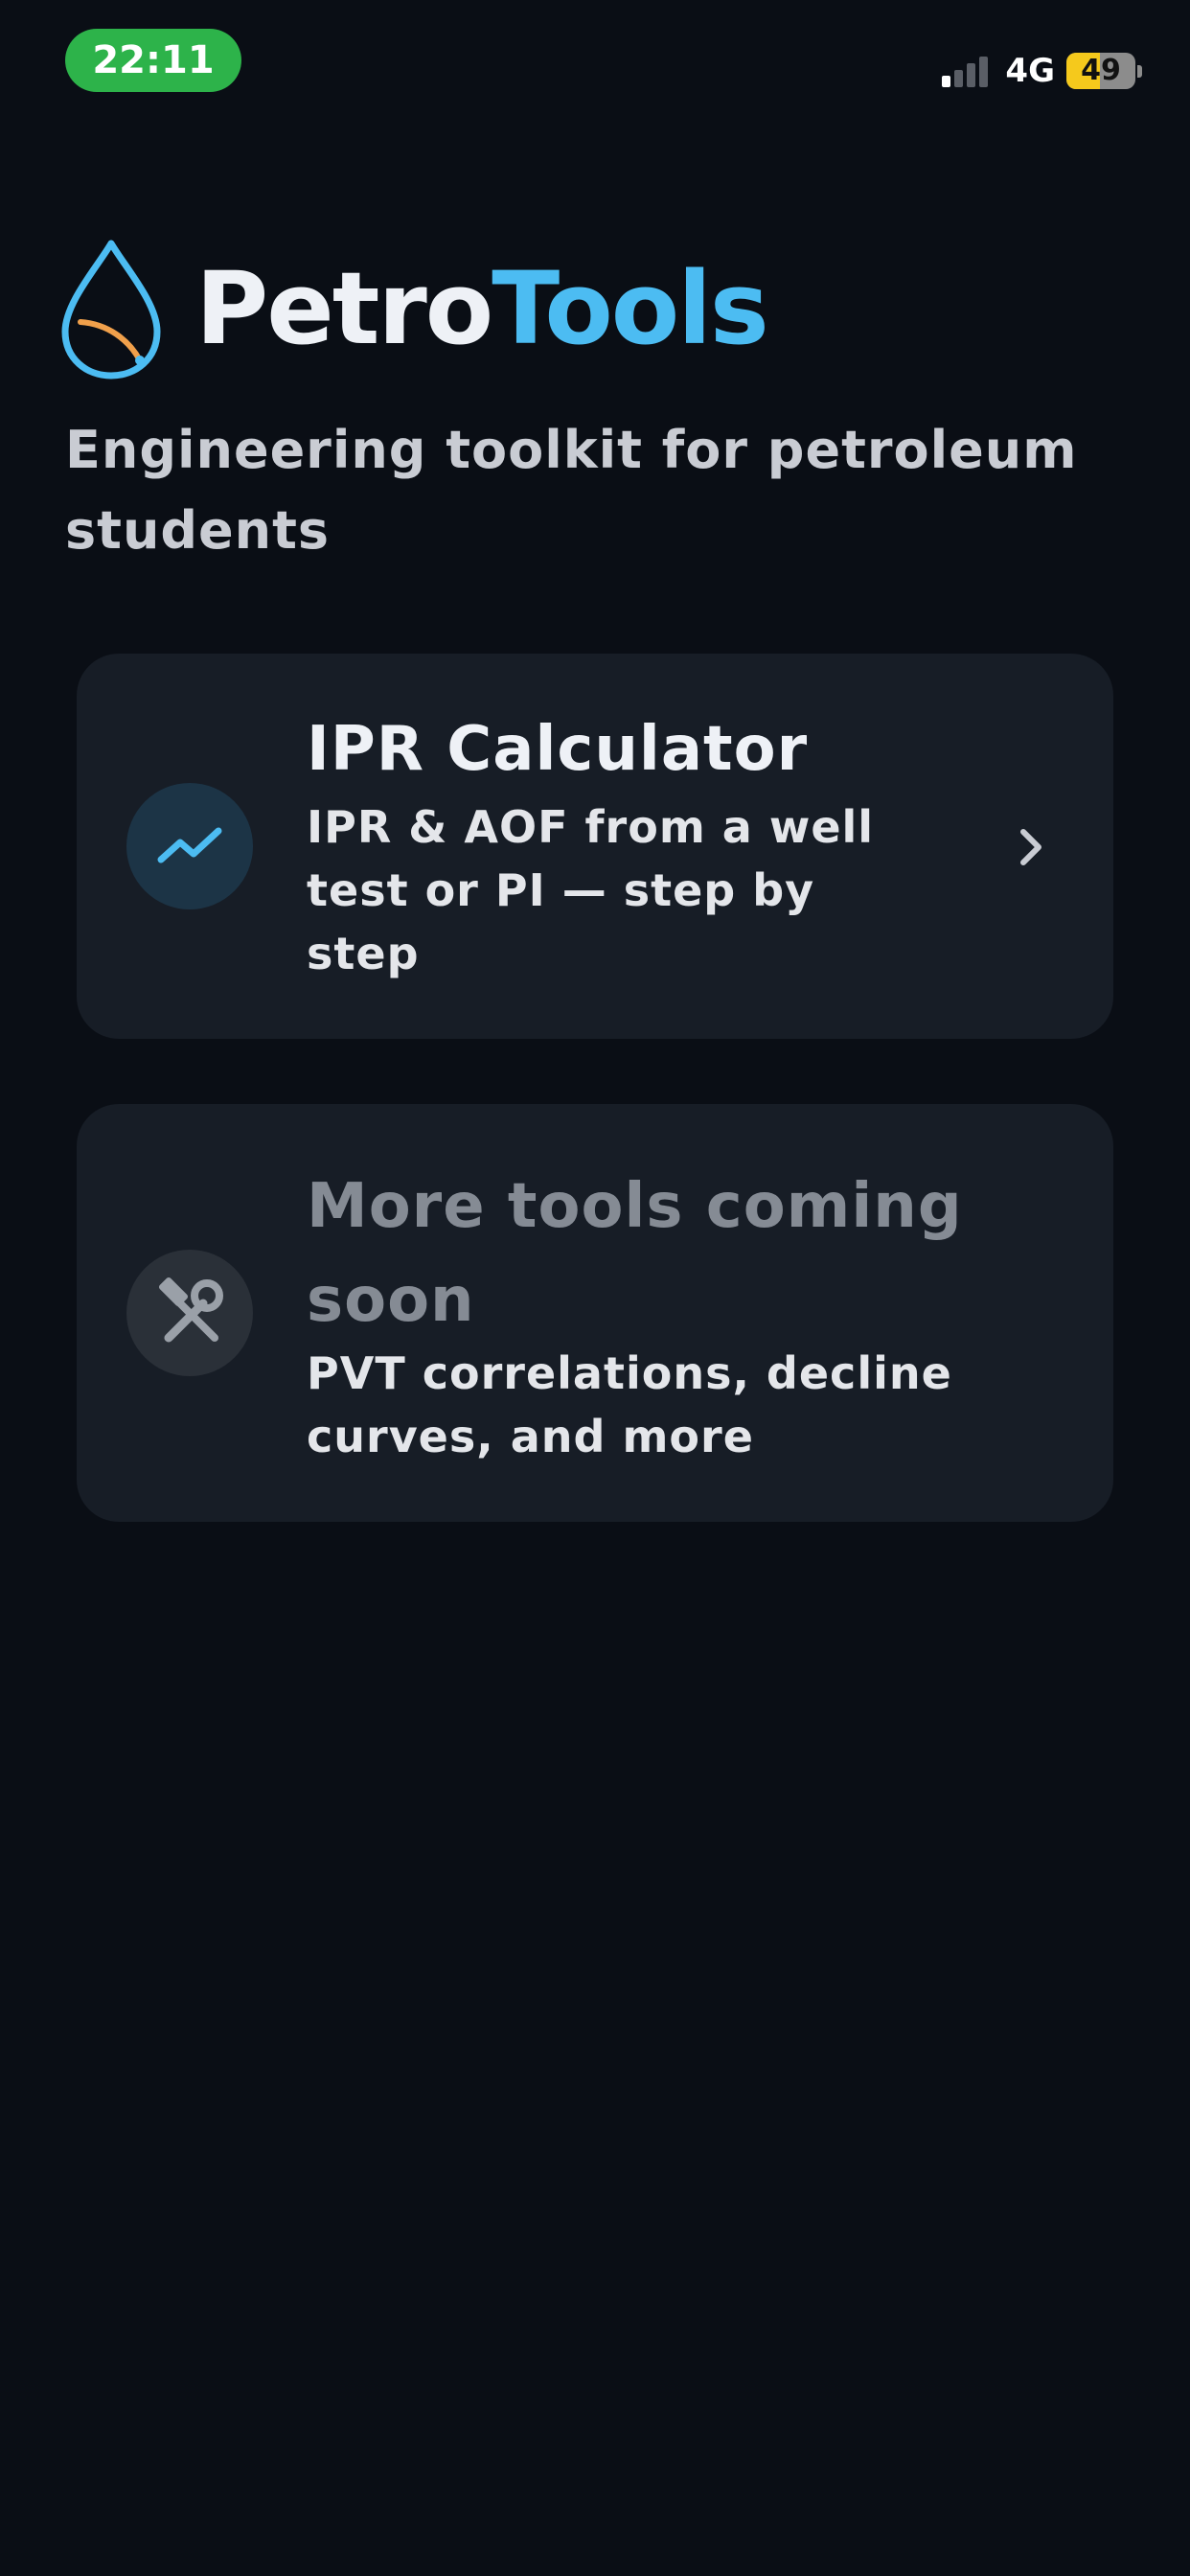 The image size is (1190, 2576). Describe the element at coordinates (191, 1309) in the screenshot. I see `hammer-wrench-icon` at that location.